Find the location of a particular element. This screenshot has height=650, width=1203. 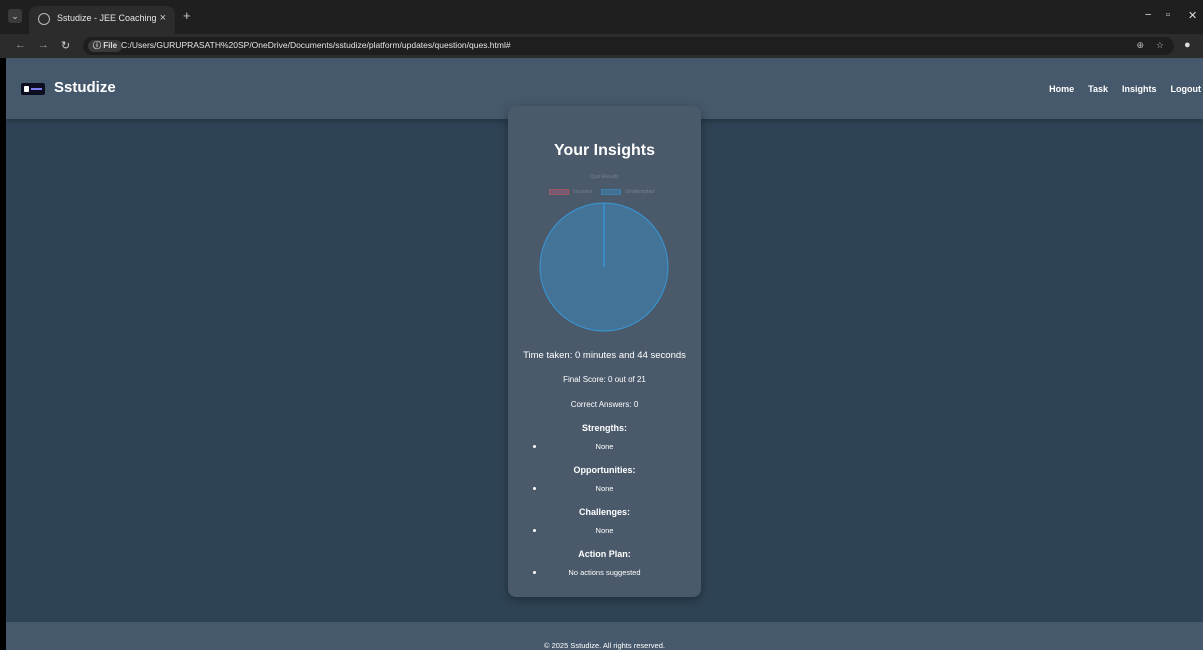

tab-title: Sstudize - JEE Coaching is located at coordinates (107, 18).